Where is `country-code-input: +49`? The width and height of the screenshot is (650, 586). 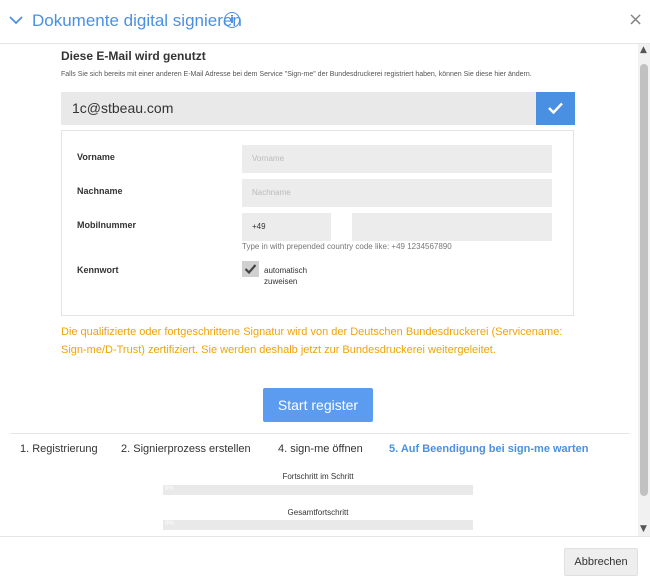
country-code-input: +49 is located at coordinates (286, 227).